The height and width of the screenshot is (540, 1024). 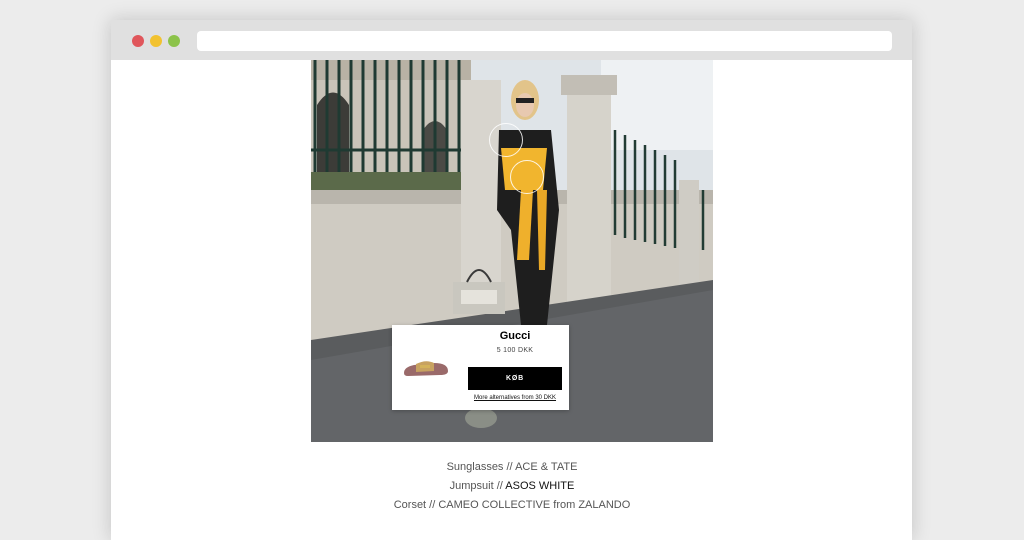 What do you see at coordinates (515, 398) in the screenshot?
I see `more-alternatives-link: More alternatives from 30 DKK` at bounding box center [515, 398].